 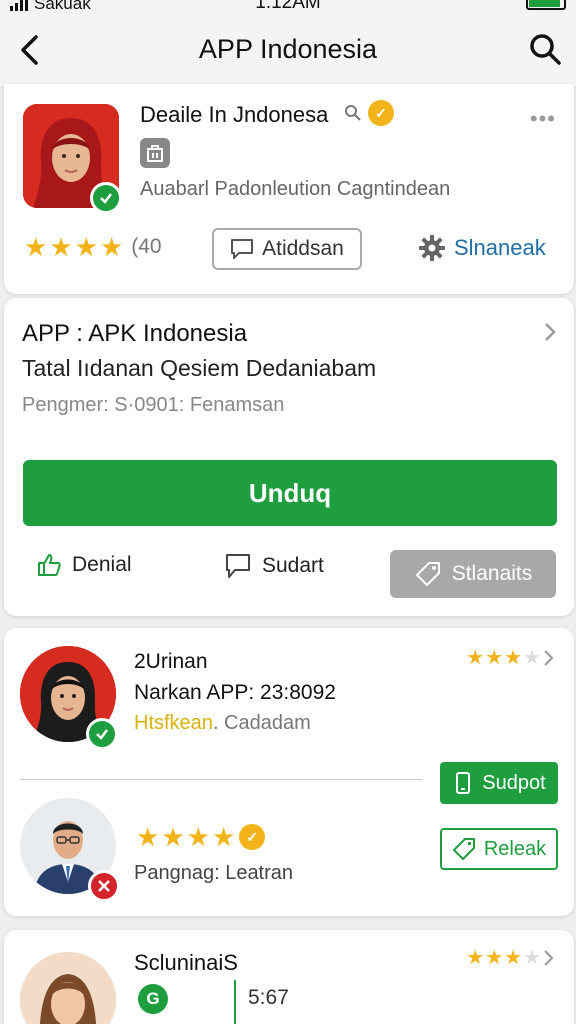 I want to click on release-button: Releak, so click(x=499, y=849).